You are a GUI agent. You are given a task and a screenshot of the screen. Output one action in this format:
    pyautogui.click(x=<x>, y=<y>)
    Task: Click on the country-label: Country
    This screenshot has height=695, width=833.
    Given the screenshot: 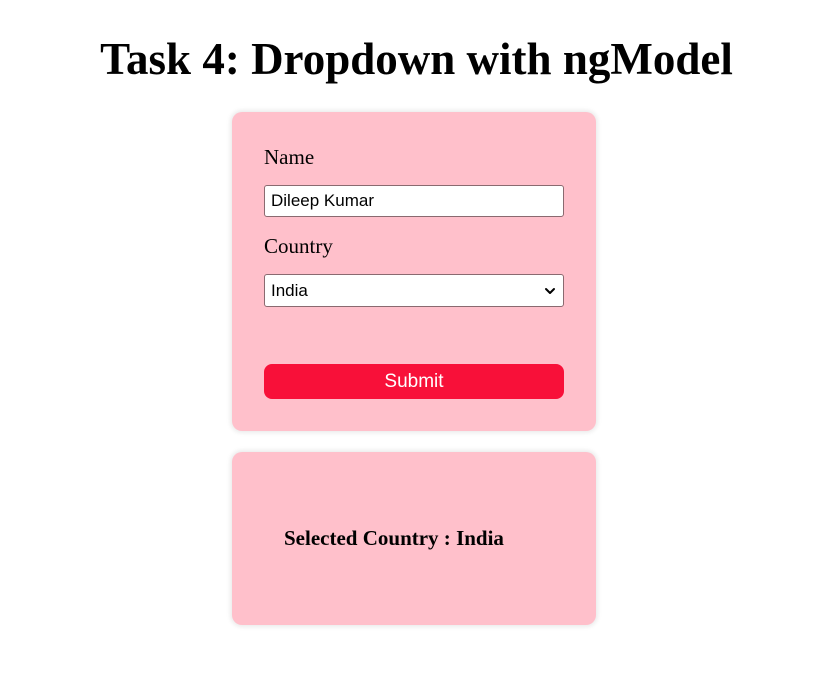 What is the action you would take?
    pyautogui.click(x=298, y=246)
    